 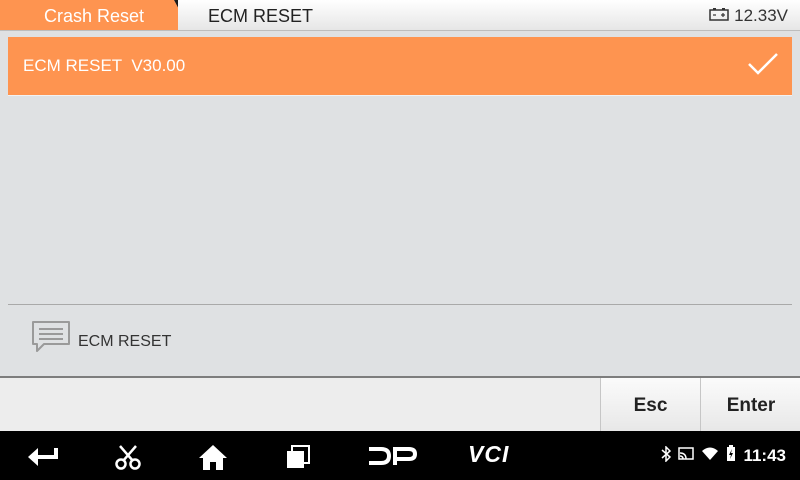 What do you see at coordinates (125, 341) in the screenshot?
I see `info-text: ECM RESET` at bounding box center [125, 341].